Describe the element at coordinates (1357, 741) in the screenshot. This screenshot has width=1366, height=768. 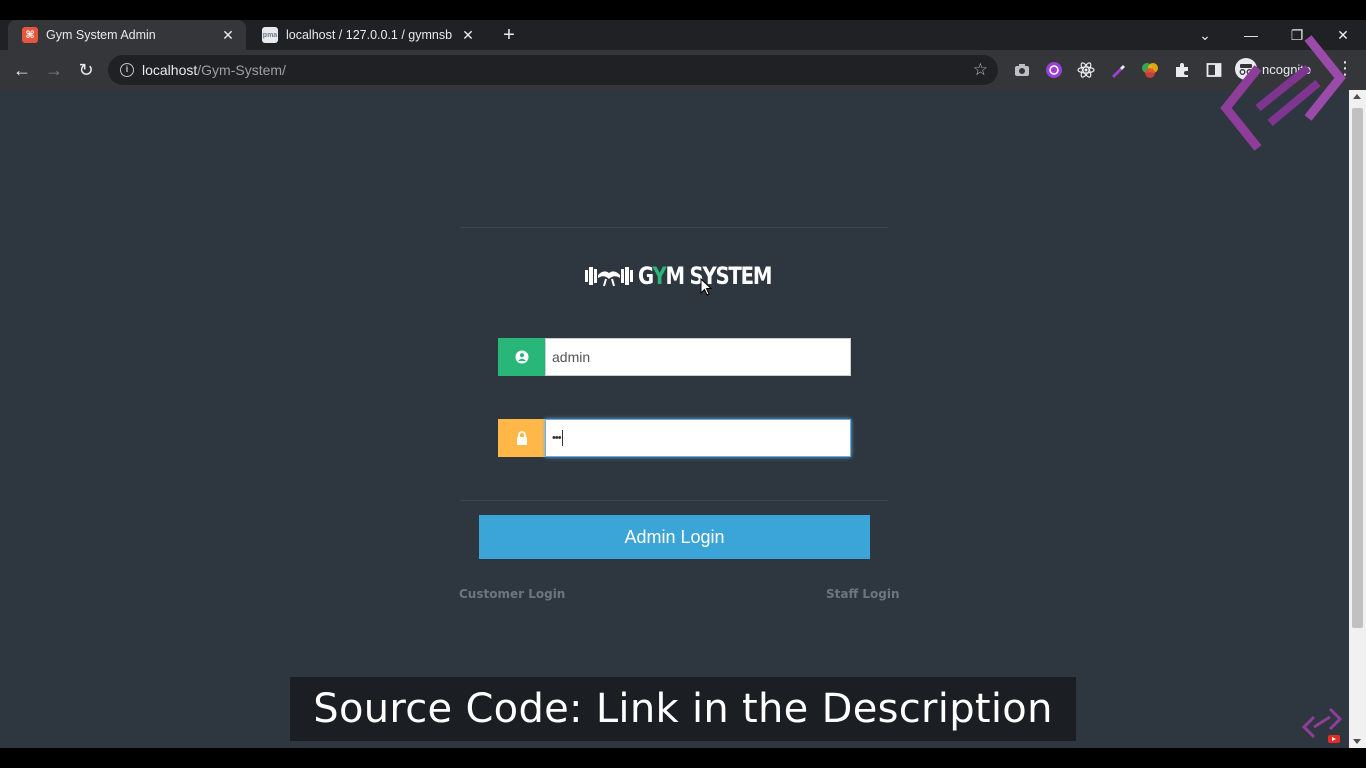
I see `scroll-down-icon` at that location.